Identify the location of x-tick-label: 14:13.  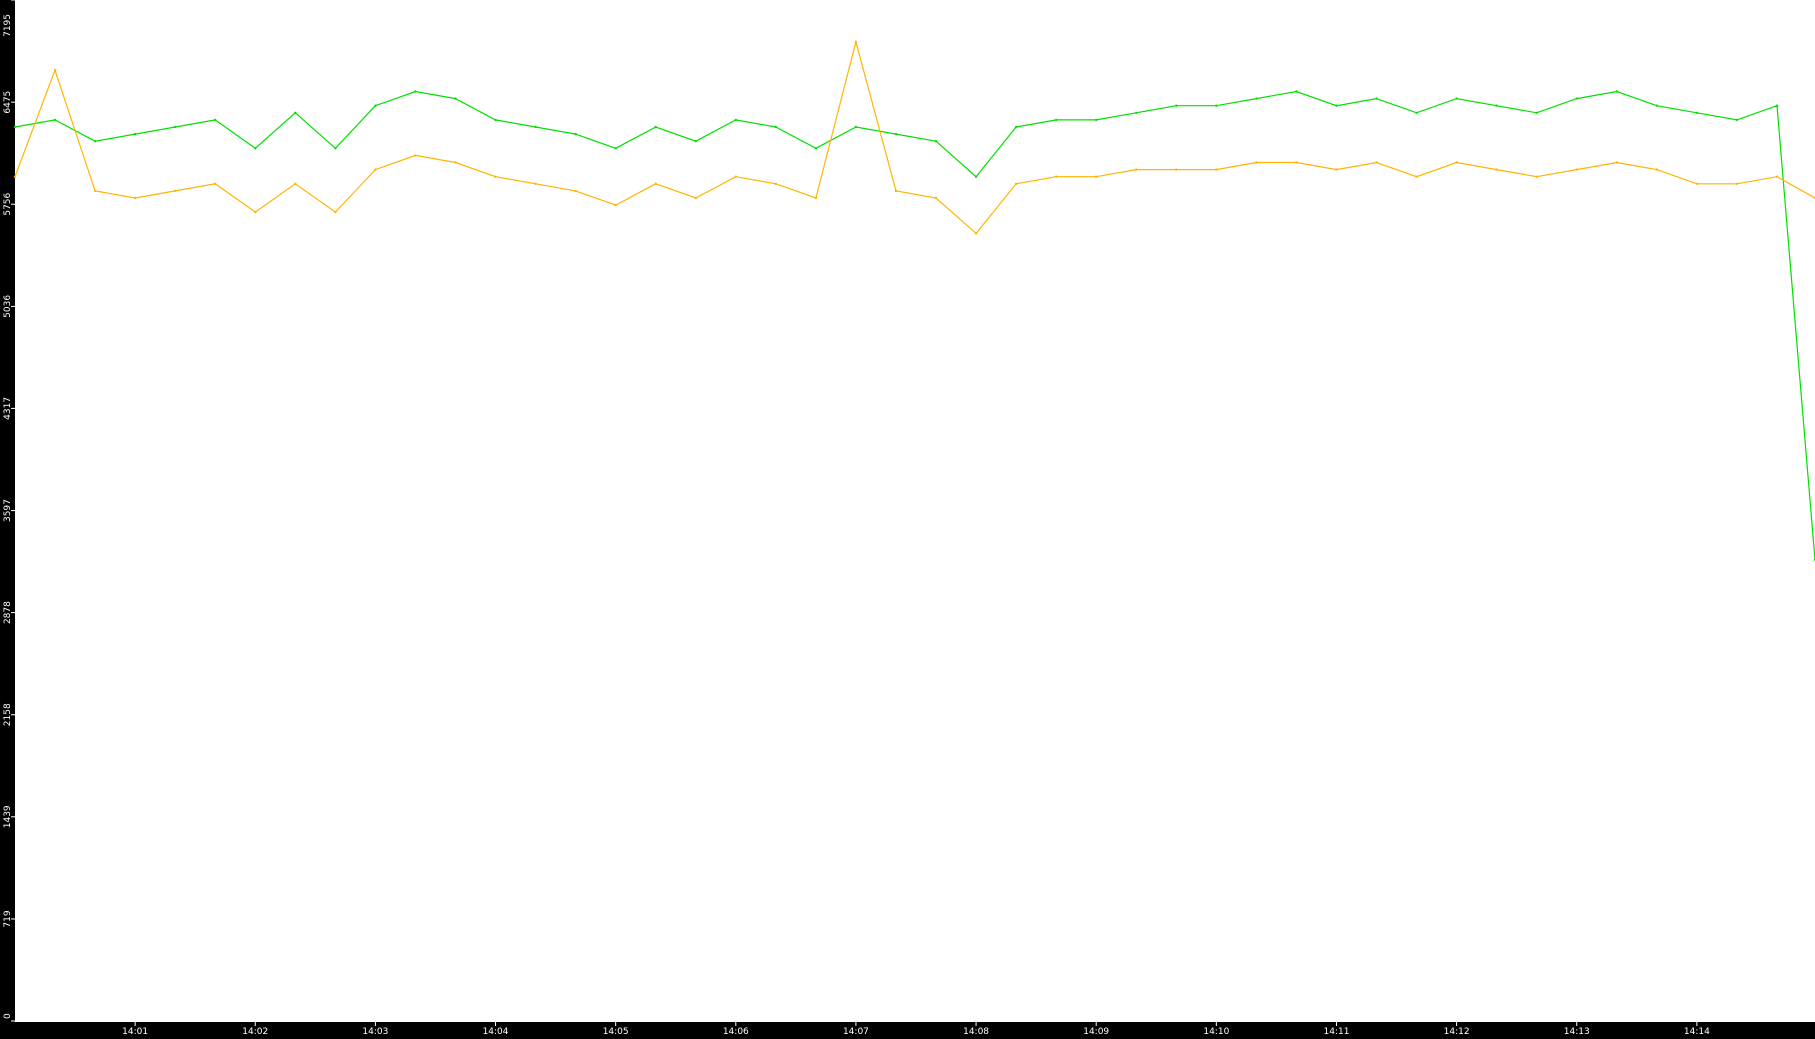
(1577, 1032).